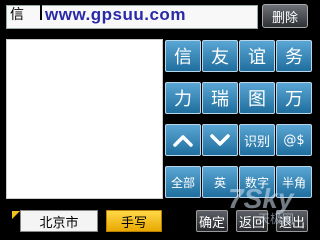 The height and width of the screenshot is (240, 320). I want to click on symbols-button: @$, so click(294, 140).